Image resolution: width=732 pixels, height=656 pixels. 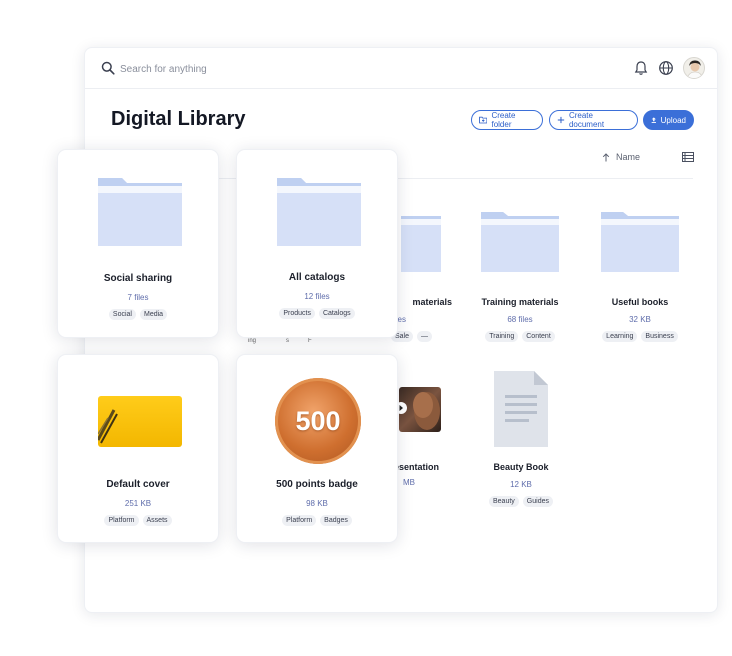 I want to click on item-meta: 12 KB, so click(x=521, y=484).